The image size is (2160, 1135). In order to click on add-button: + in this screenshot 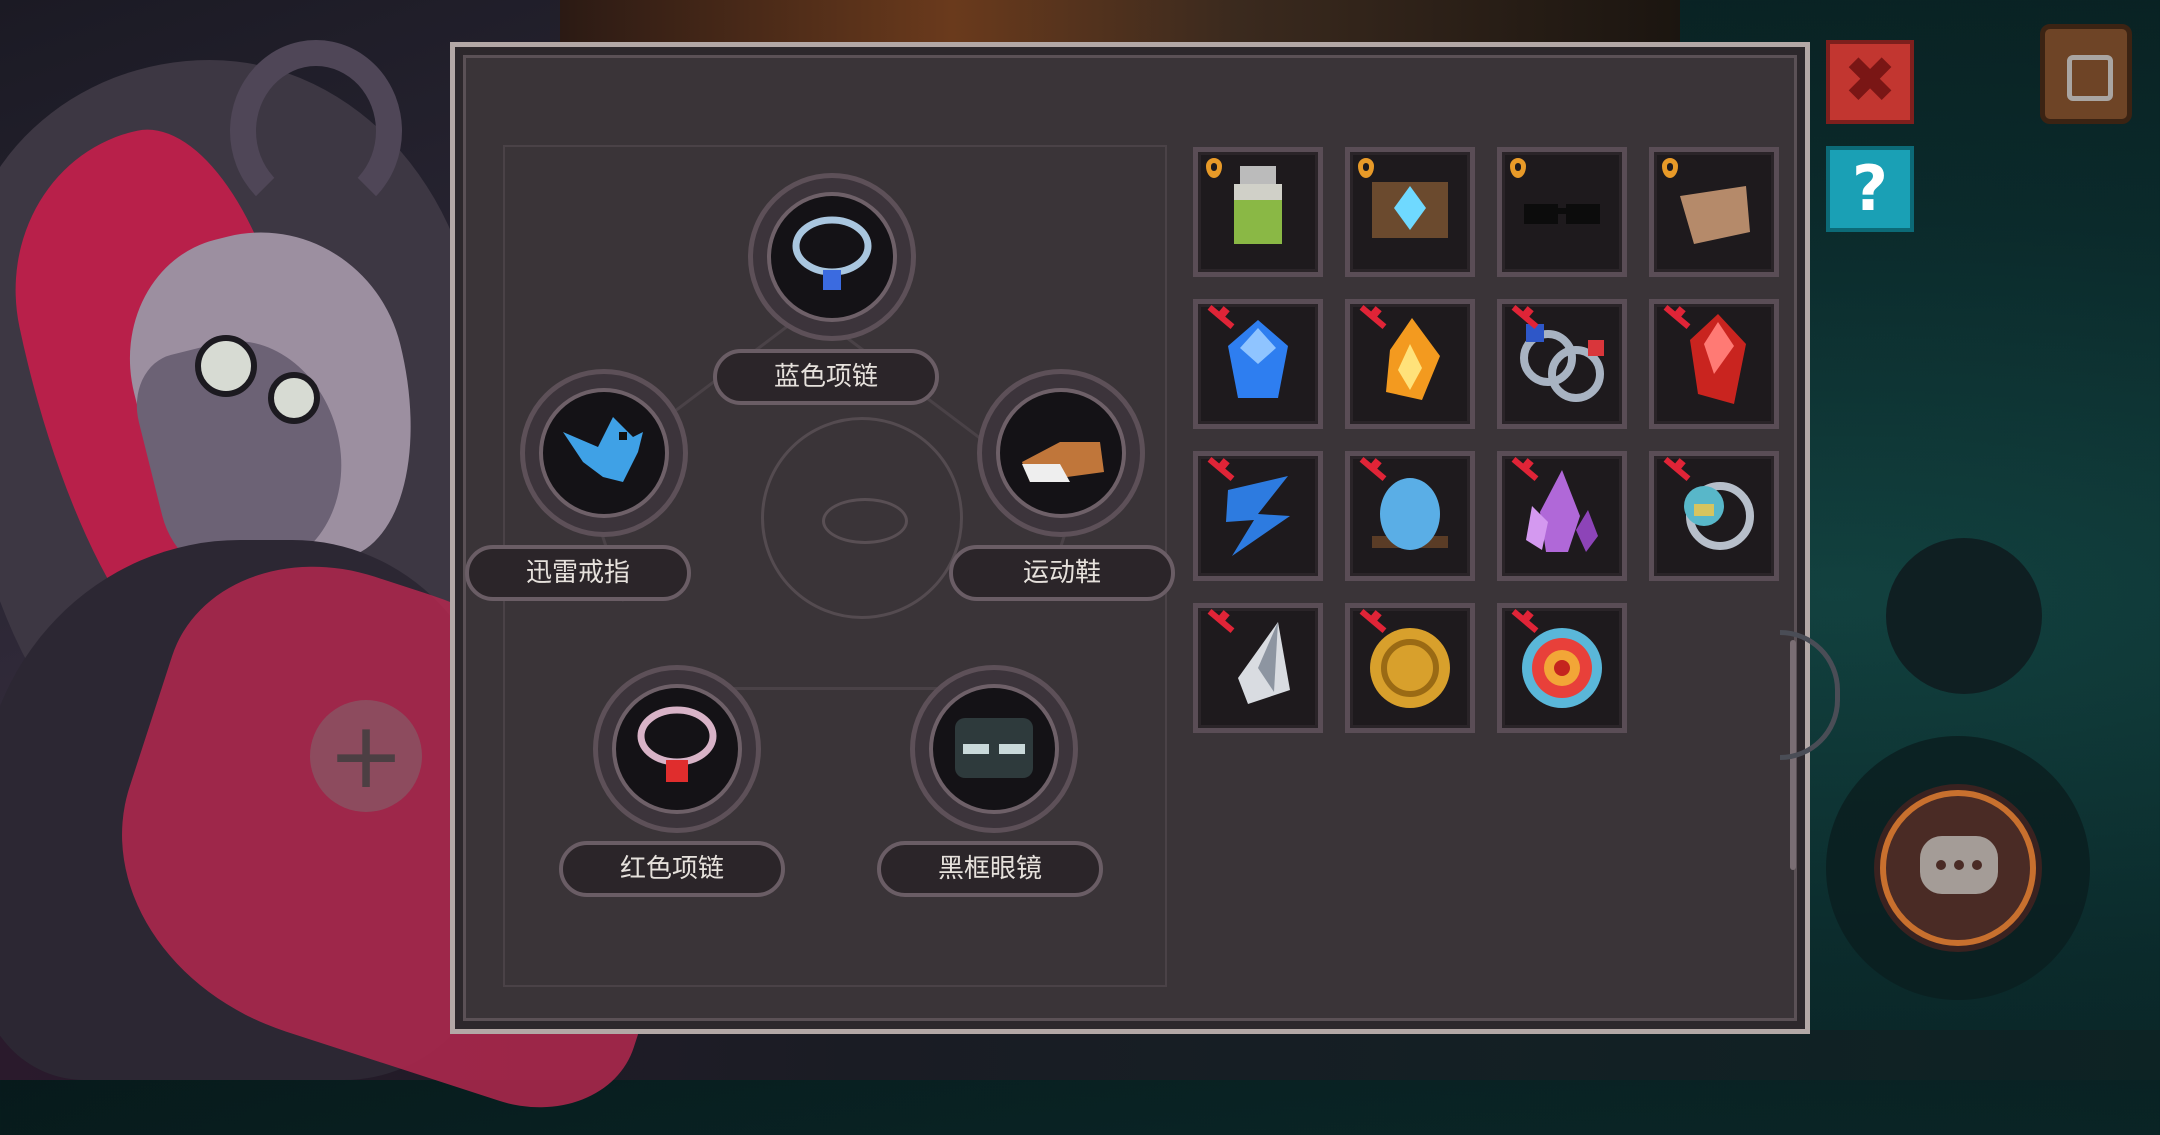, I will do `click(366, 756)`.